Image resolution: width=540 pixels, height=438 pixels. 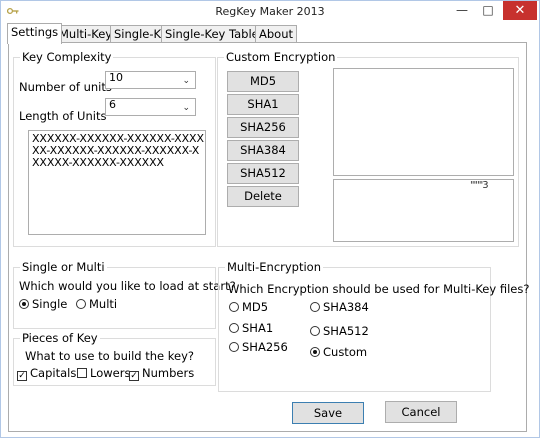 What do you see at coordinates (276, 34) in the screenshot?
I see `tab-about: About` at bounding box center [276, 34].